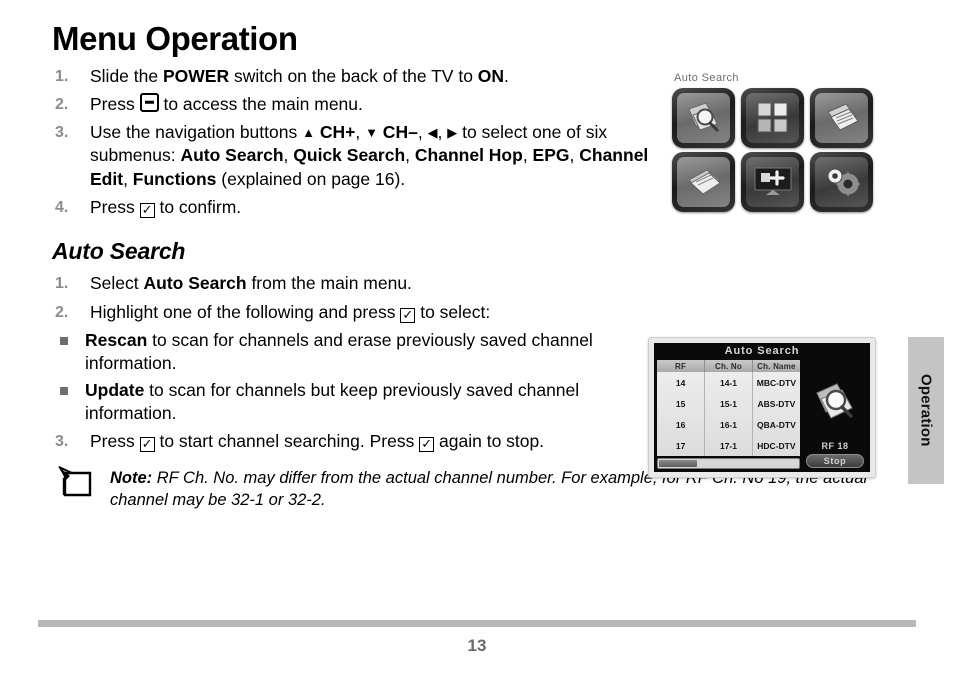 This screenshot has height=677, width=954. I want to click on four-pane-grid-icon, so click(772, 118).